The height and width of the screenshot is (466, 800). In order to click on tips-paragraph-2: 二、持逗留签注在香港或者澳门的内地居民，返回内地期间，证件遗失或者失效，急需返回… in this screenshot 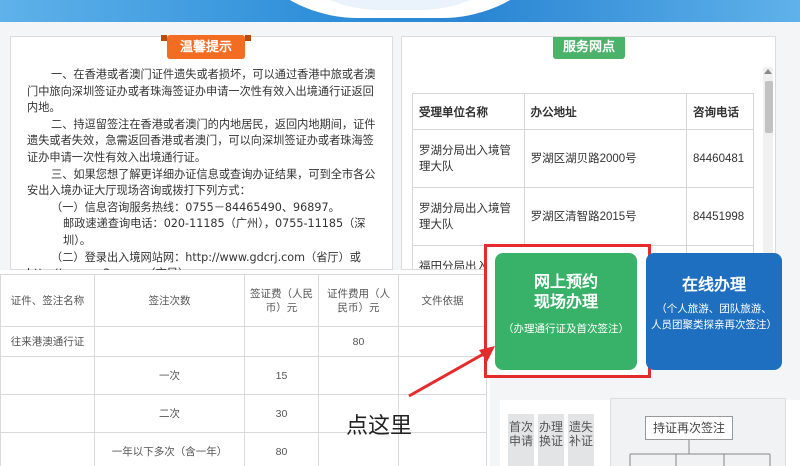, I will do `click(201, 140)`.